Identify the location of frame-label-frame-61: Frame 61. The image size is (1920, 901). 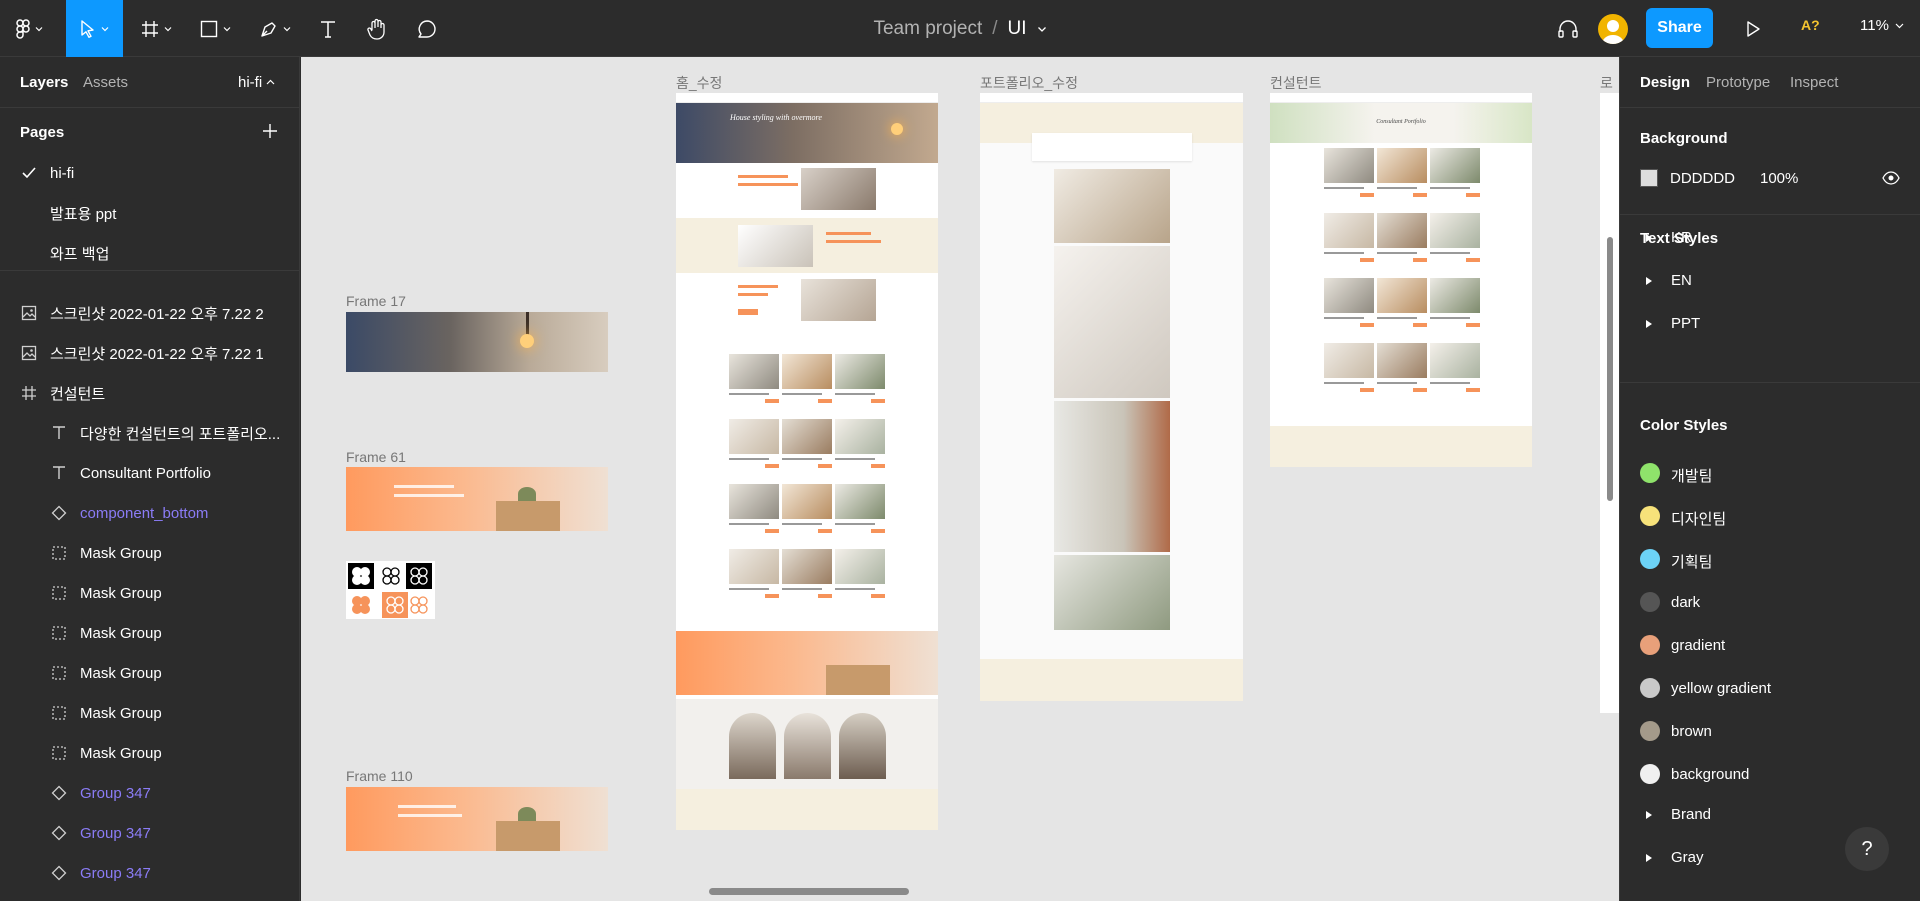
(376, 457).